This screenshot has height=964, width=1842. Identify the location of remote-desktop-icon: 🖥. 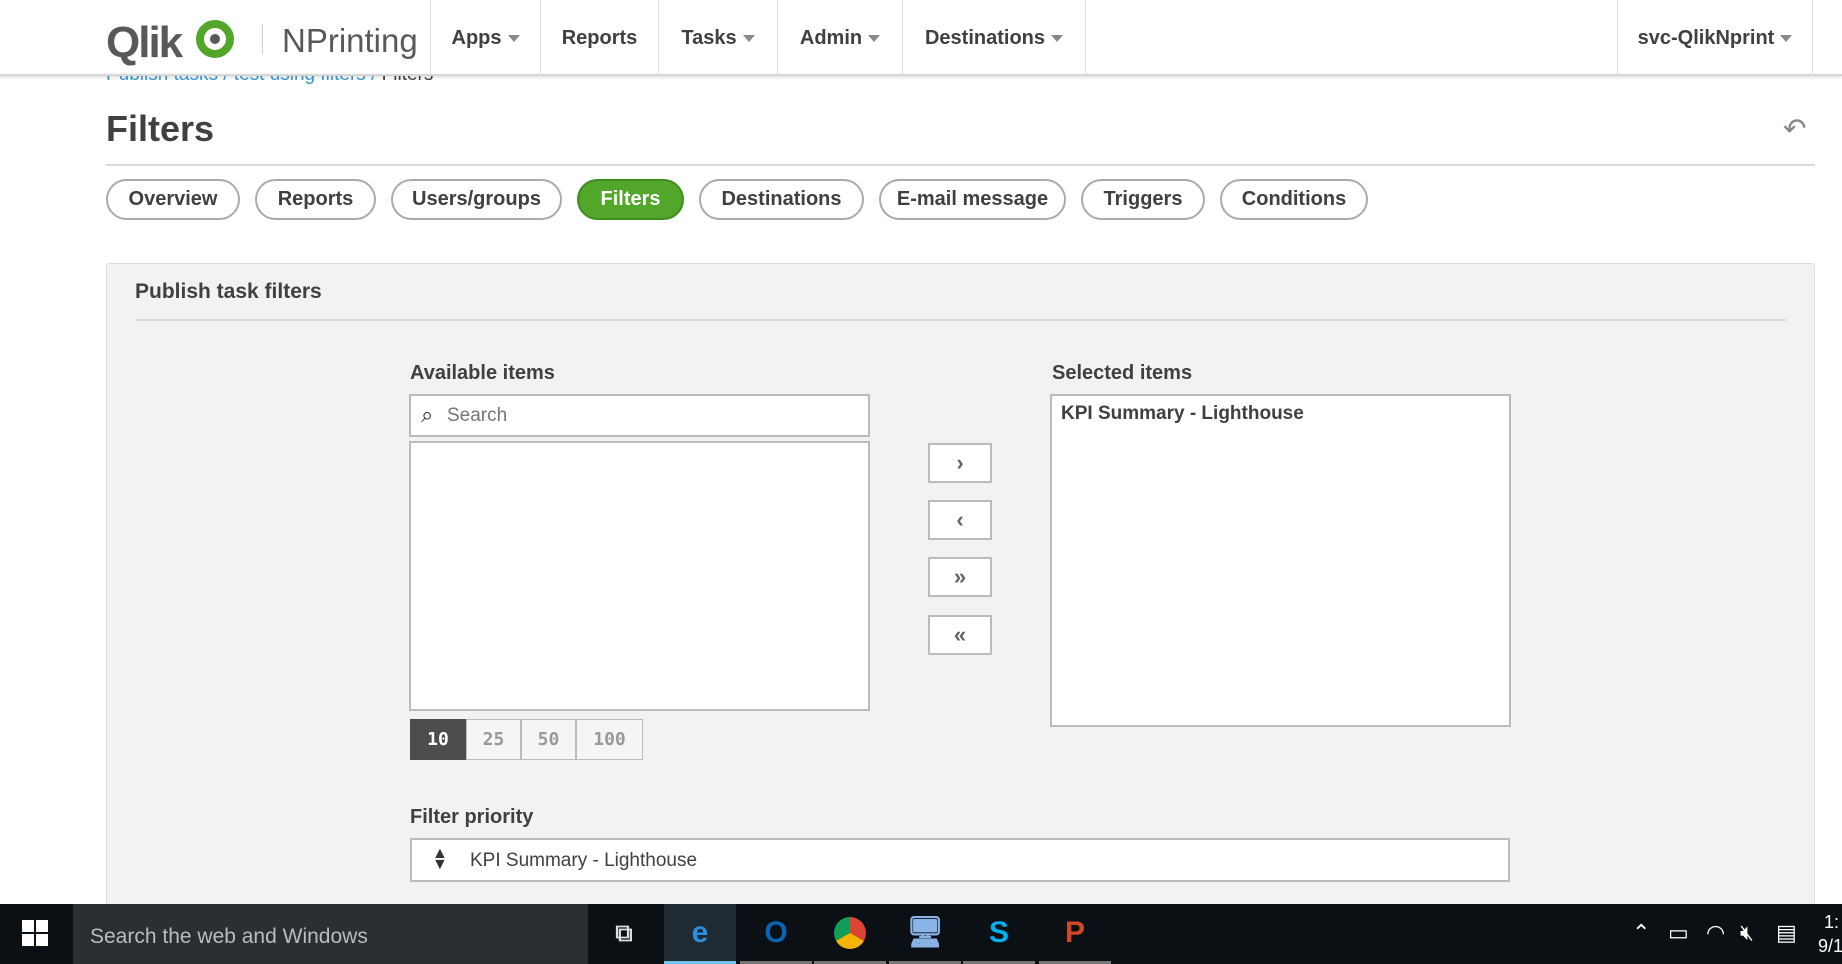
(925, 934).